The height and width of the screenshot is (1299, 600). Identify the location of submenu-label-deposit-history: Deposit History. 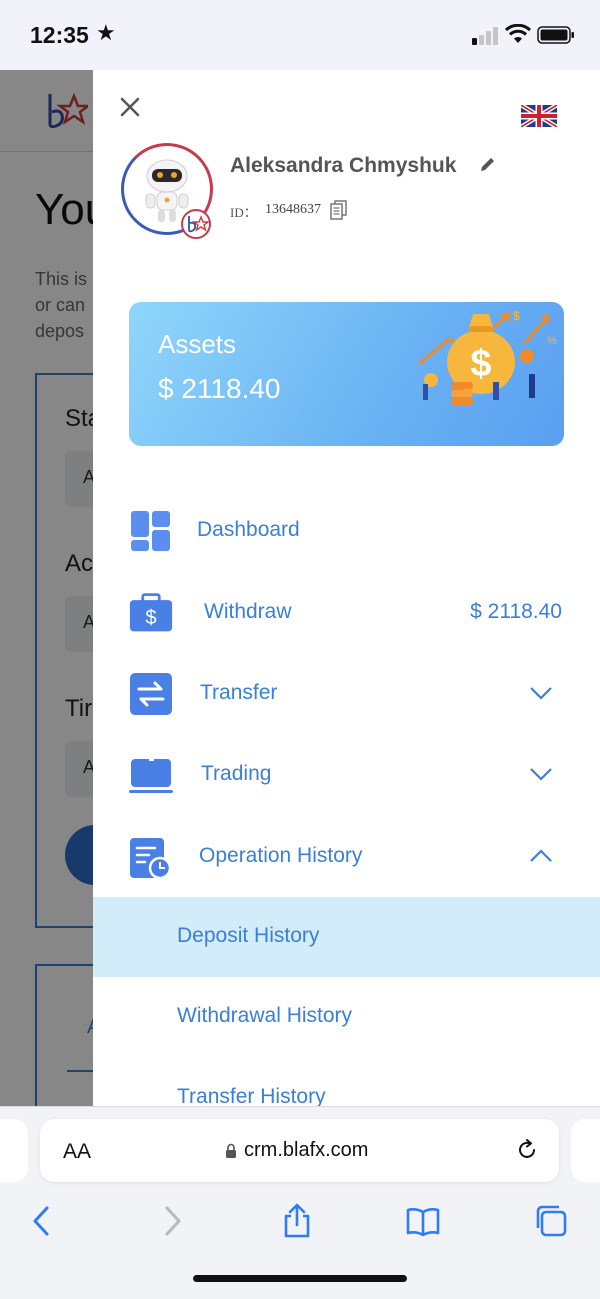
(248, 935).